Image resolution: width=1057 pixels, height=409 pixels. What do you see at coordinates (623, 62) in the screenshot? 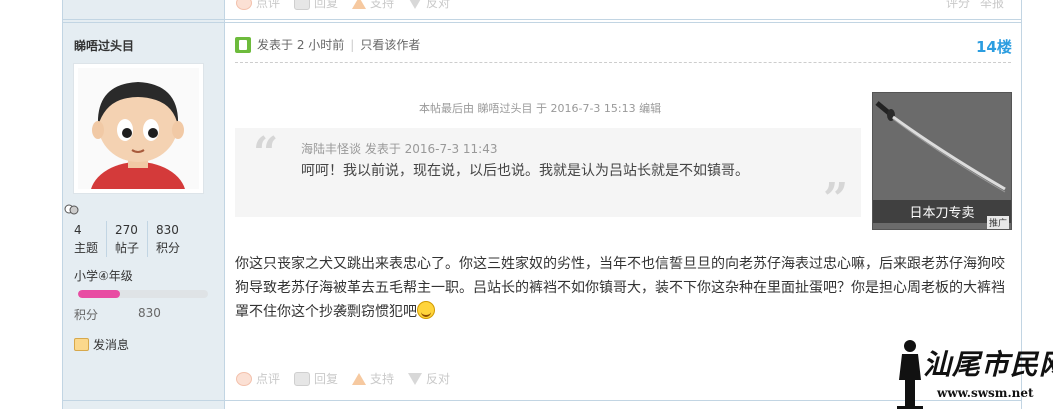
I see `header-divider` at bounding box center [623, 62].